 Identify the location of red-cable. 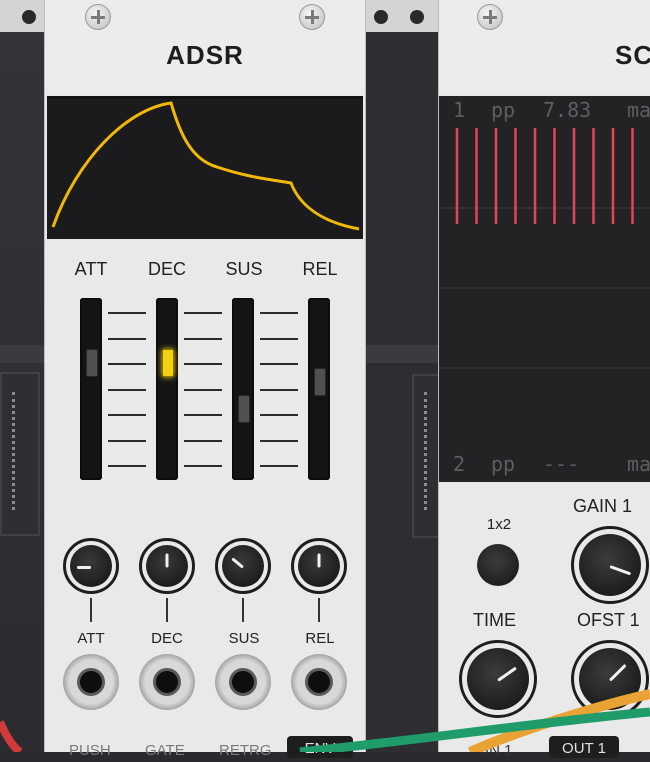
(11, 736).